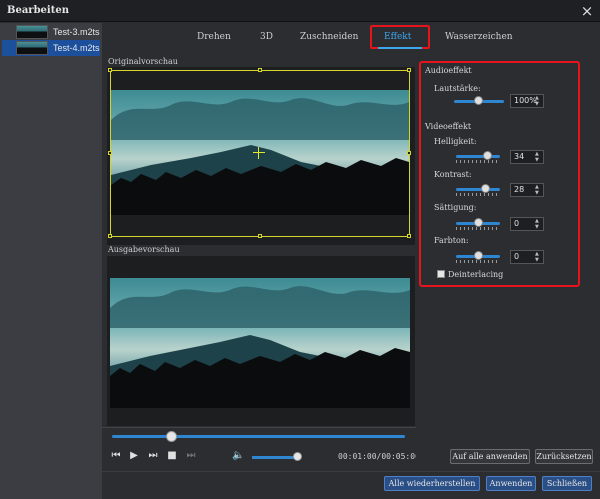 The image size is (600, 499). I want to click on apply-all-button: Auf alle anwenden, so click(490, 456).